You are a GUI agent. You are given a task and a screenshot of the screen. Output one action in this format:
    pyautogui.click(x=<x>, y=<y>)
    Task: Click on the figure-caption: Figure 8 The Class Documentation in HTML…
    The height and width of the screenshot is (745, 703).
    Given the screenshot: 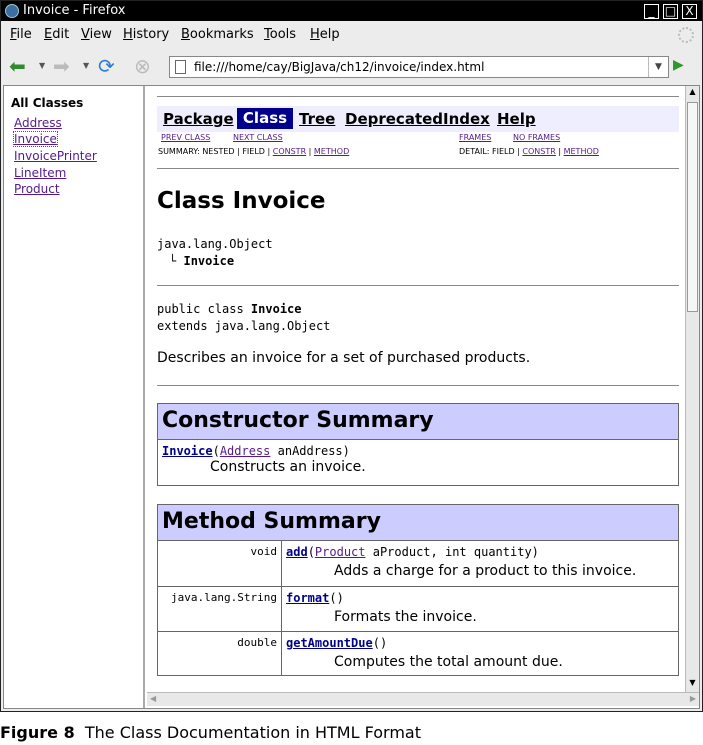 What is the action you would take?
    pyautogui.click(x=210, y=732)
    